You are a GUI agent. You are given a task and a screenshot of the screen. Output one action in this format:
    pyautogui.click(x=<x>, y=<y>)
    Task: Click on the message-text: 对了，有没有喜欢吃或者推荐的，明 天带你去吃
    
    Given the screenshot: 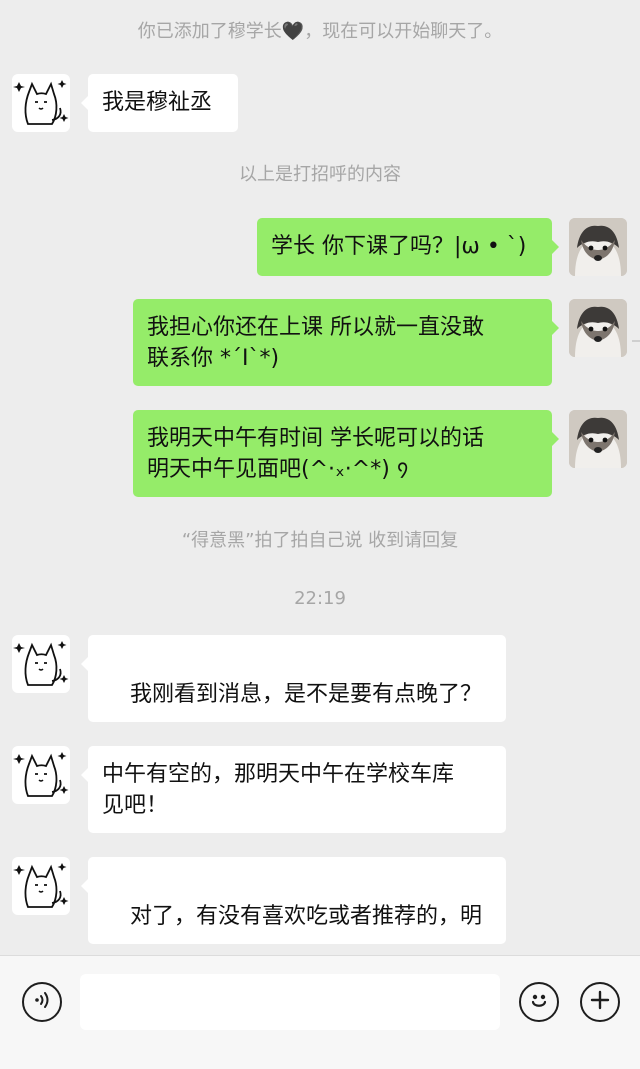 What is the action you would take?
    pyautogui.click(x=305, y=916)
    